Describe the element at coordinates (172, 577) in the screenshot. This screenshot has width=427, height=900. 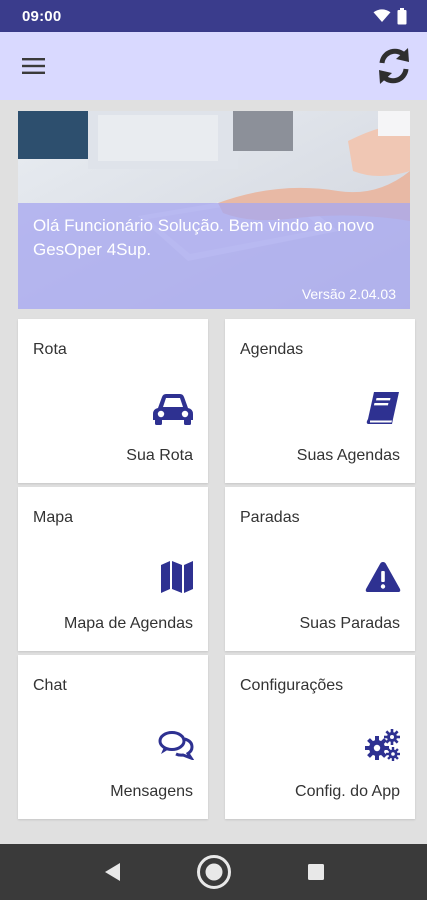
I see `map-icon` at that location.